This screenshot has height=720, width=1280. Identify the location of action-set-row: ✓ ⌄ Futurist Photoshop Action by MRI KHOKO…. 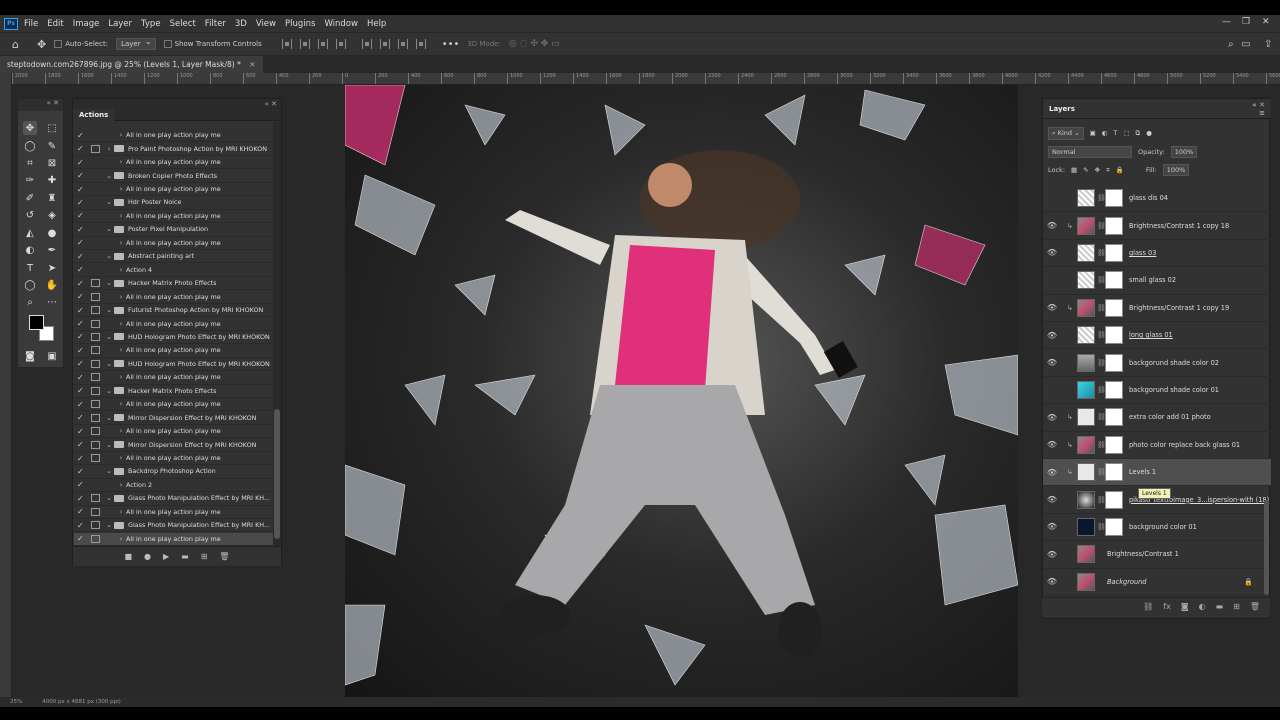
(173, 311).